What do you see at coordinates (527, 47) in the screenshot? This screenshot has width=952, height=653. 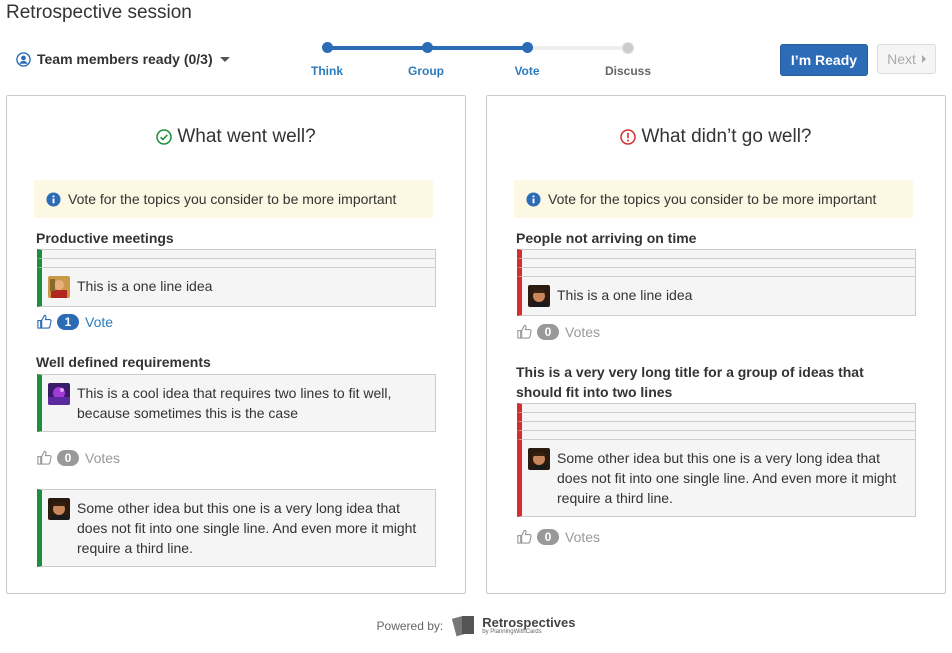 I see `step-dot-vote` at bounding box center [527, 47].